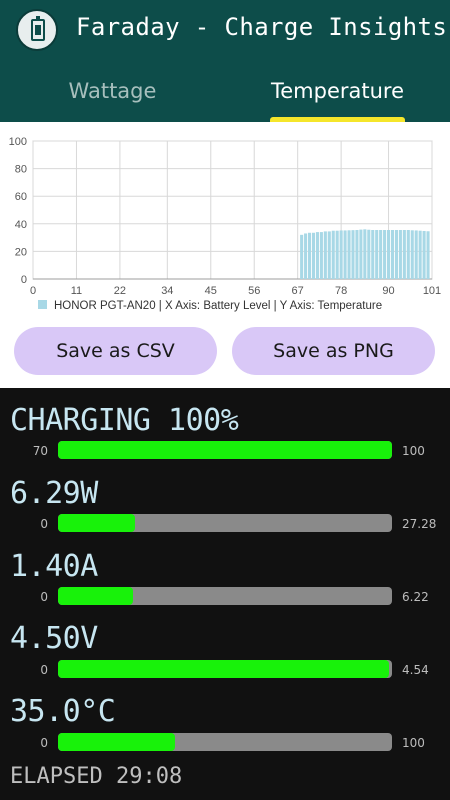 This screenshot has width=450, height=800. I want to click on y-tick-label: 40, so click(21, 225).